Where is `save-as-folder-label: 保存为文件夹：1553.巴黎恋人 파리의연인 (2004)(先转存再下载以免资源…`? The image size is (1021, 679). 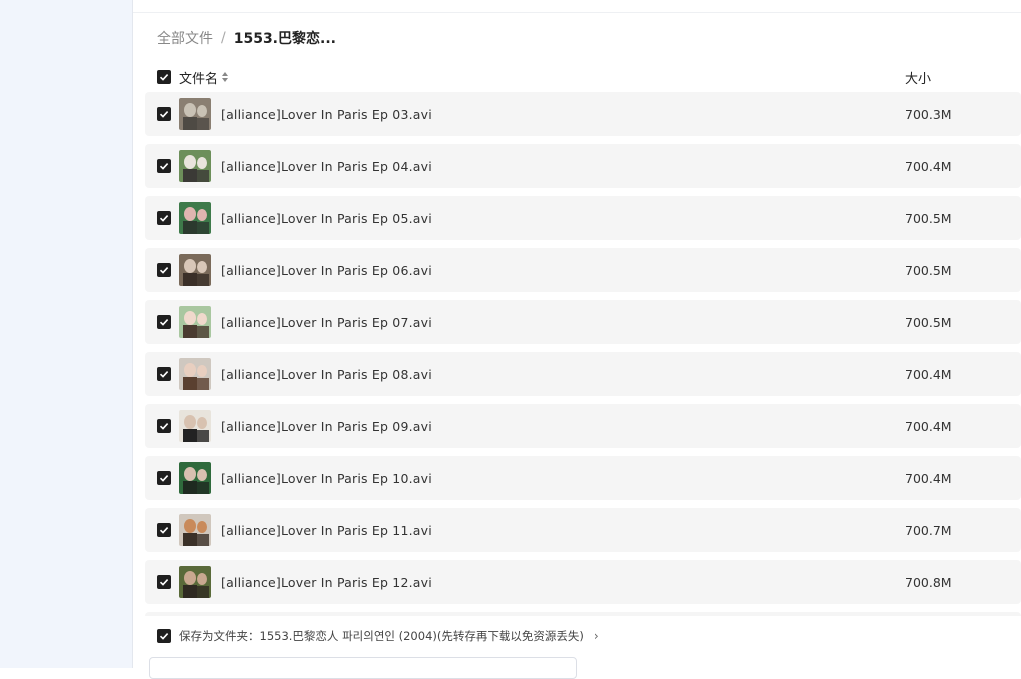 save-as-folder-label: 保存为文件夹：1553.巴黎恋人 파리의연인 (2004)(先转存再下载以免资源… is located at coordinates (381, 636).